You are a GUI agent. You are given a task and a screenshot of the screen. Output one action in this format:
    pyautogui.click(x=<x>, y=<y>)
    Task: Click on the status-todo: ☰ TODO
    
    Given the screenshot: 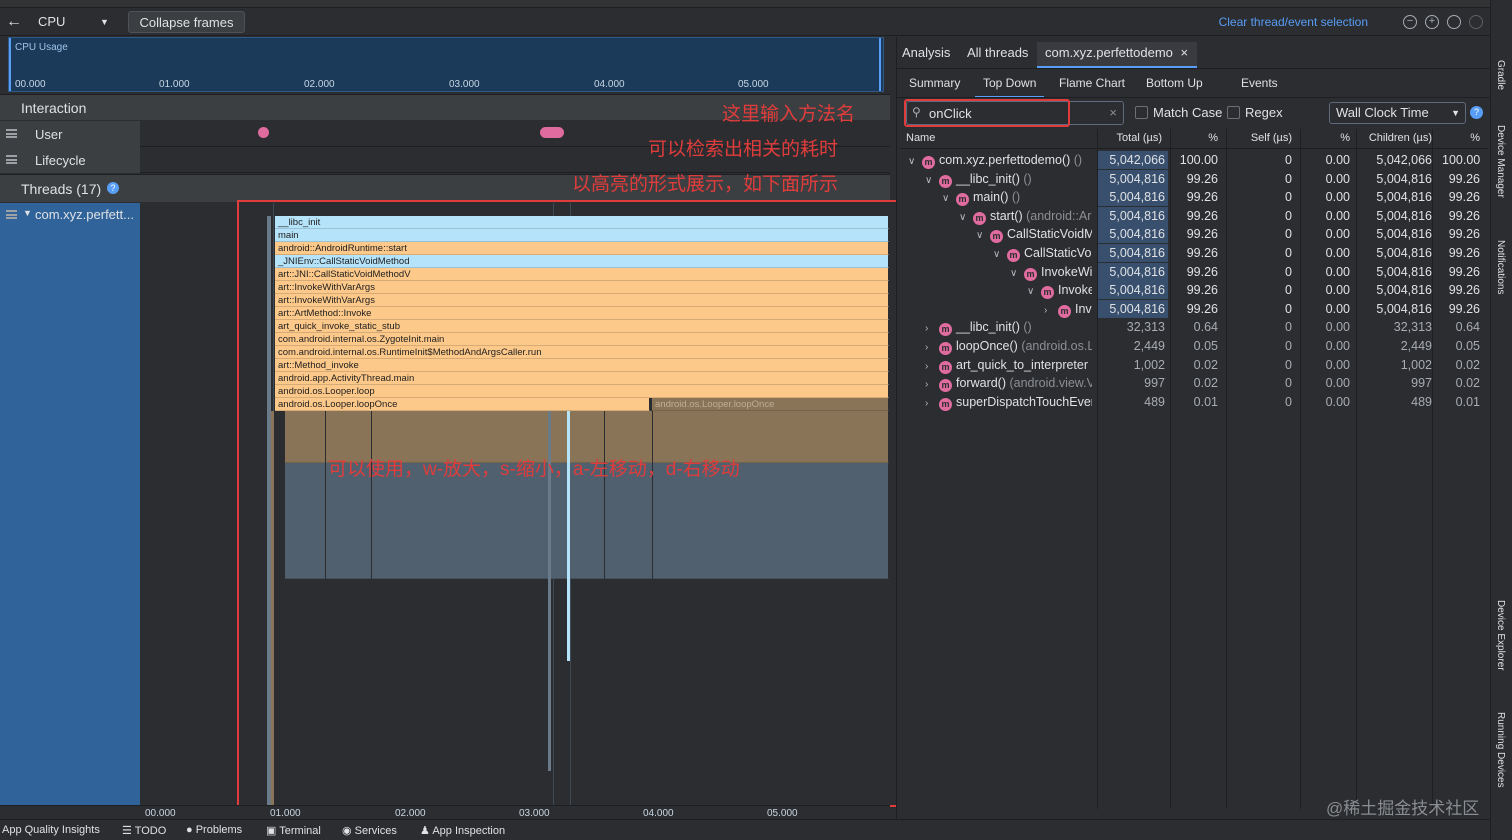 What is the action you would take?
    pyautogui.click(x=144, y=830)
    